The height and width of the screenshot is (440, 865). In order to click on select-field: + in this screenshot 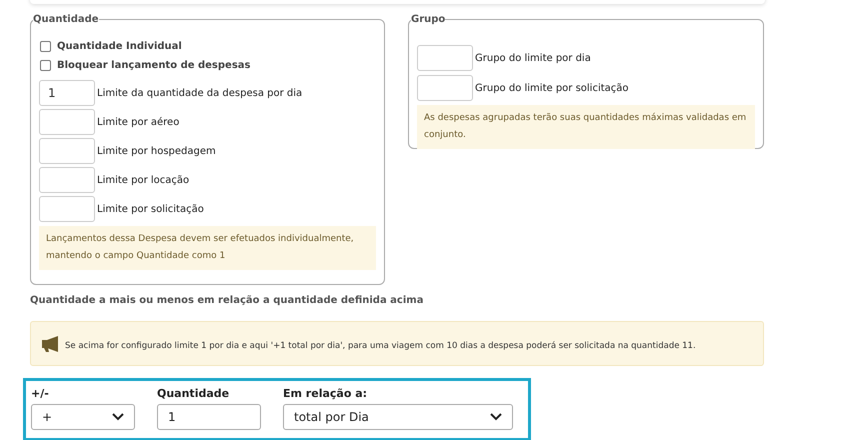, I will do `click(83, 417)`.